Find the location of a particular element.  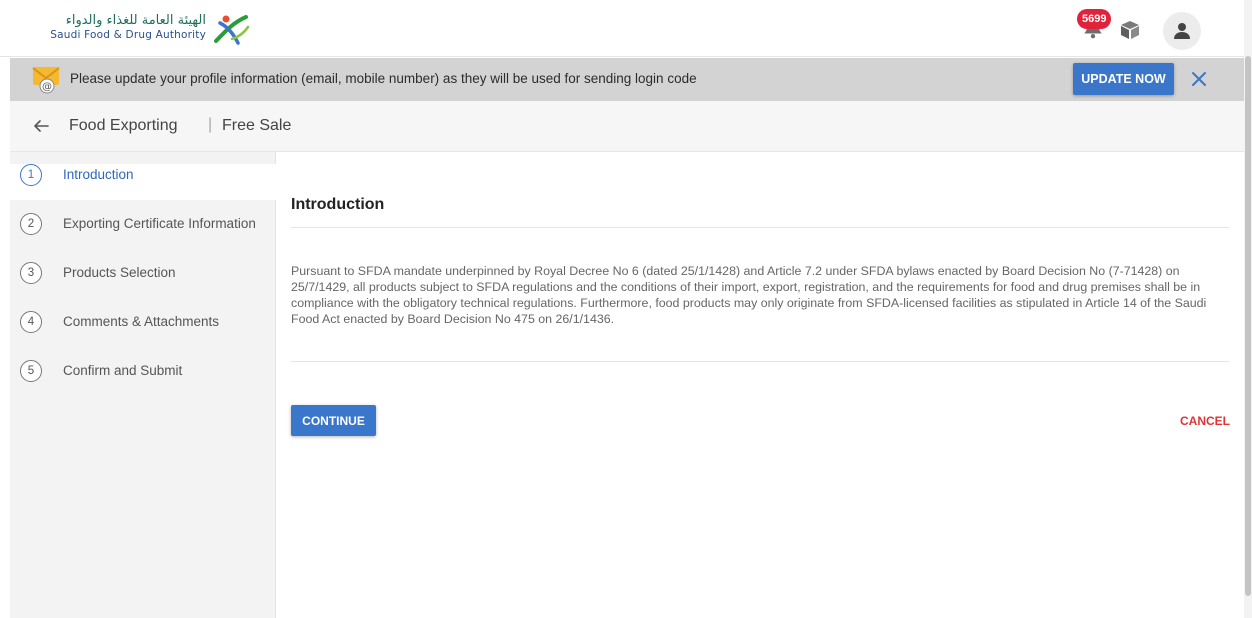

close-icon is located at coordinates (1199, 79).